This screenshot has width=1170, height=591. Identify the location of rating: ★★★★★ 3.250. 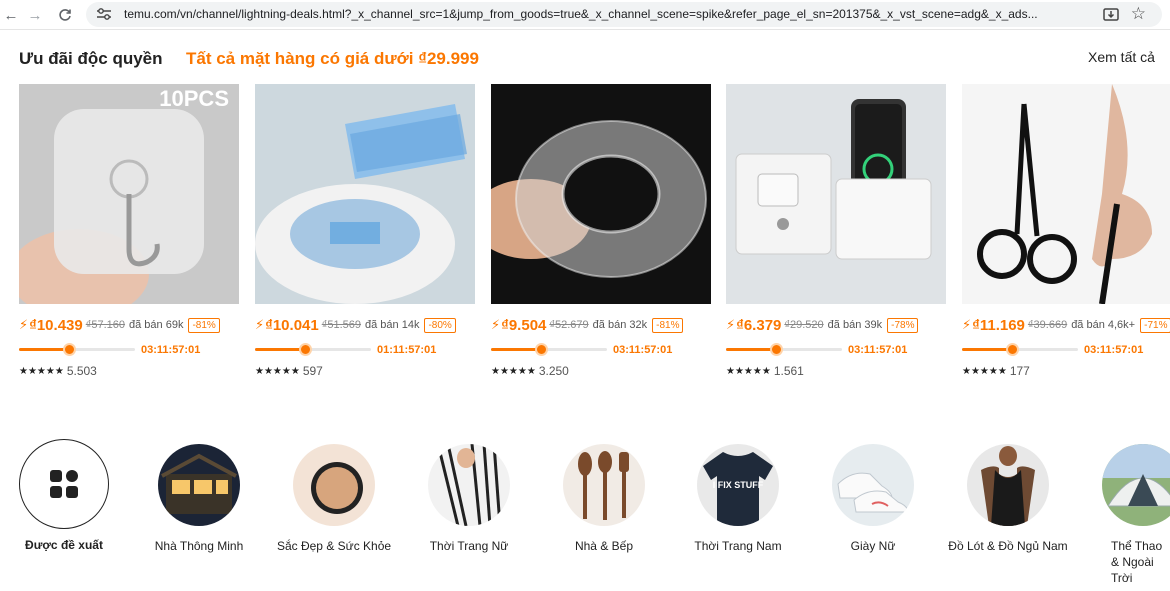
(530, 371).